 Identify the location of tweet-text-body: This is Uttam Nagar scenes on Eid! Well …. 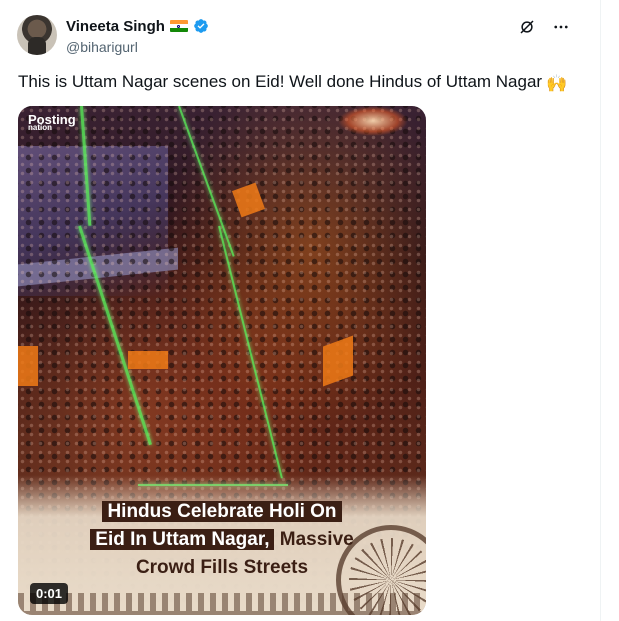
(280, 81).